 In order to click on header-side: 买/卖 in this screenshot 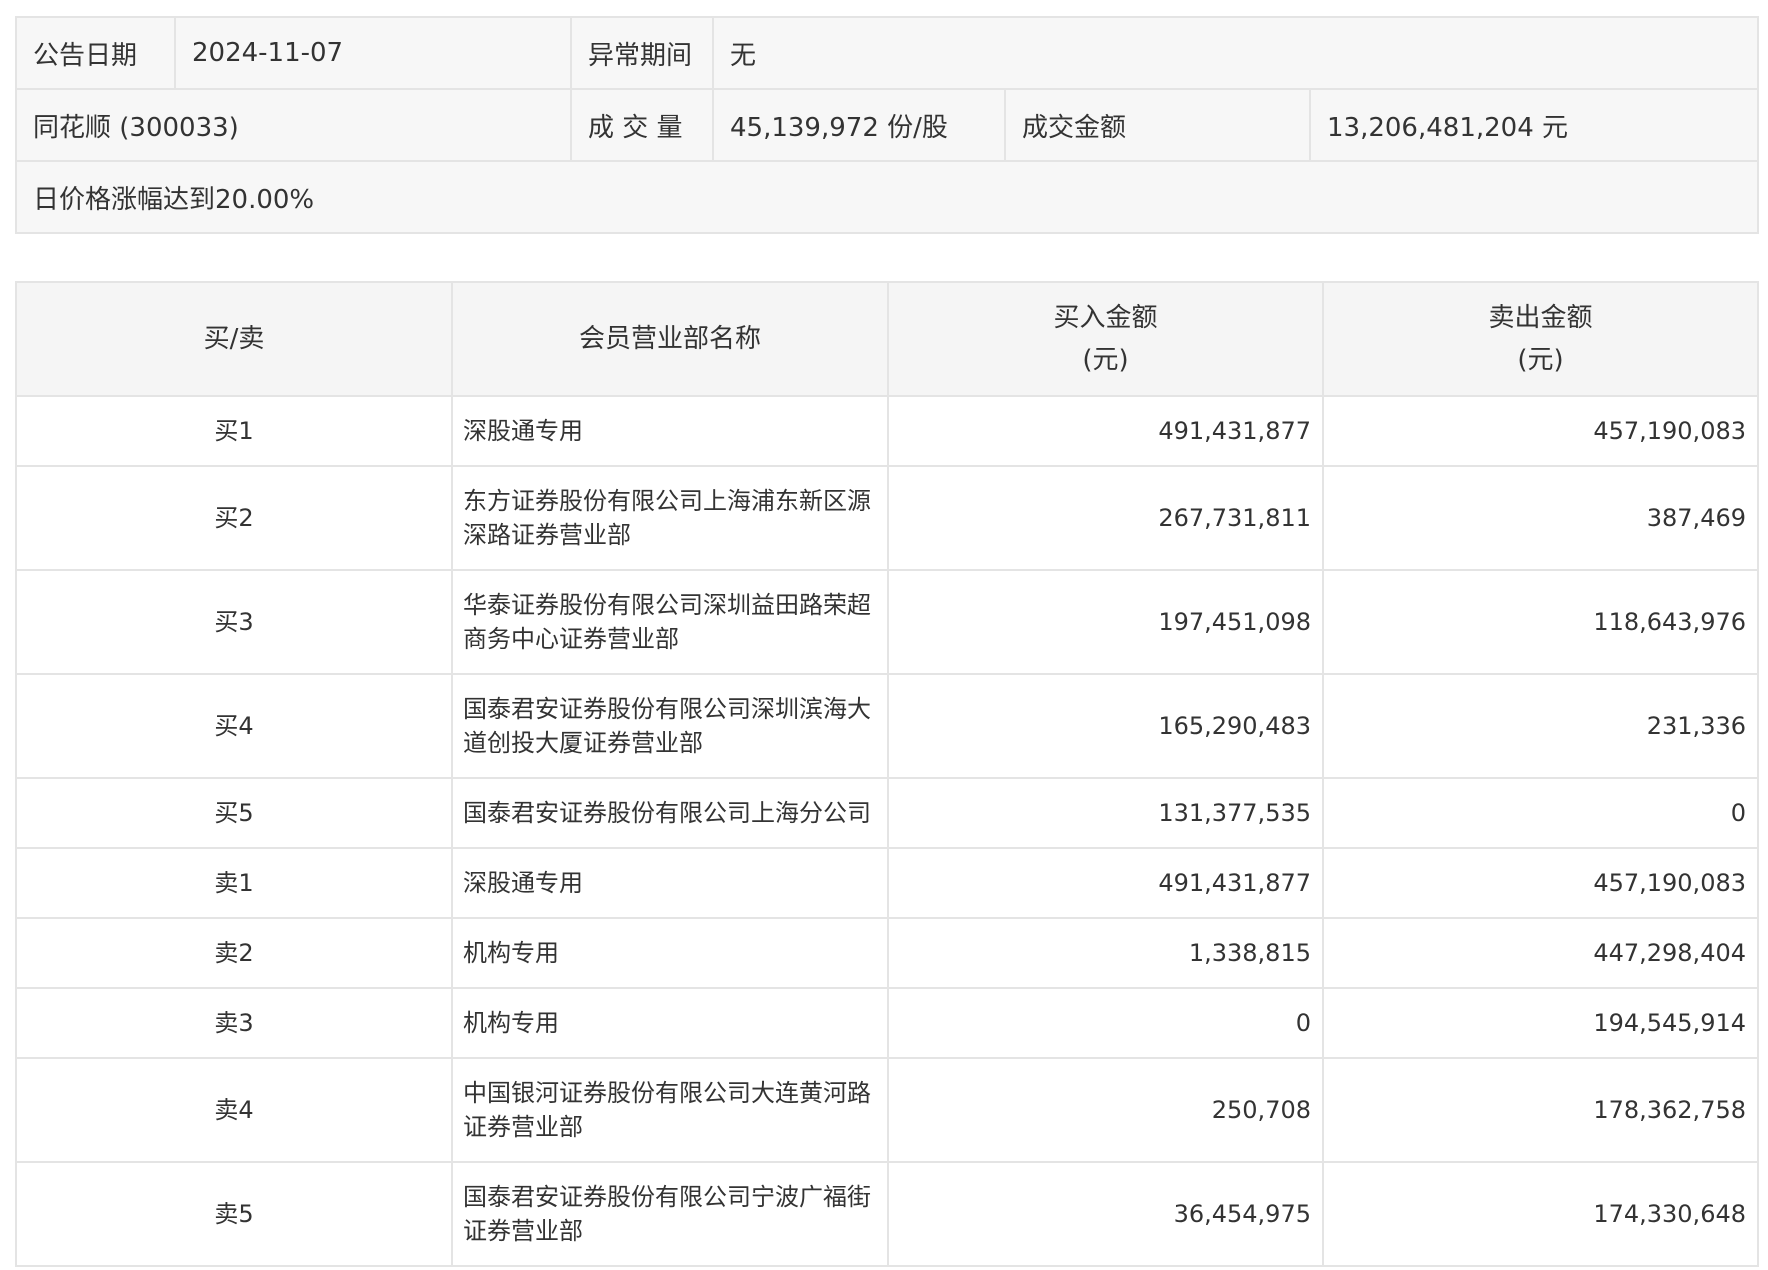, I will do `click(234, 339)`.